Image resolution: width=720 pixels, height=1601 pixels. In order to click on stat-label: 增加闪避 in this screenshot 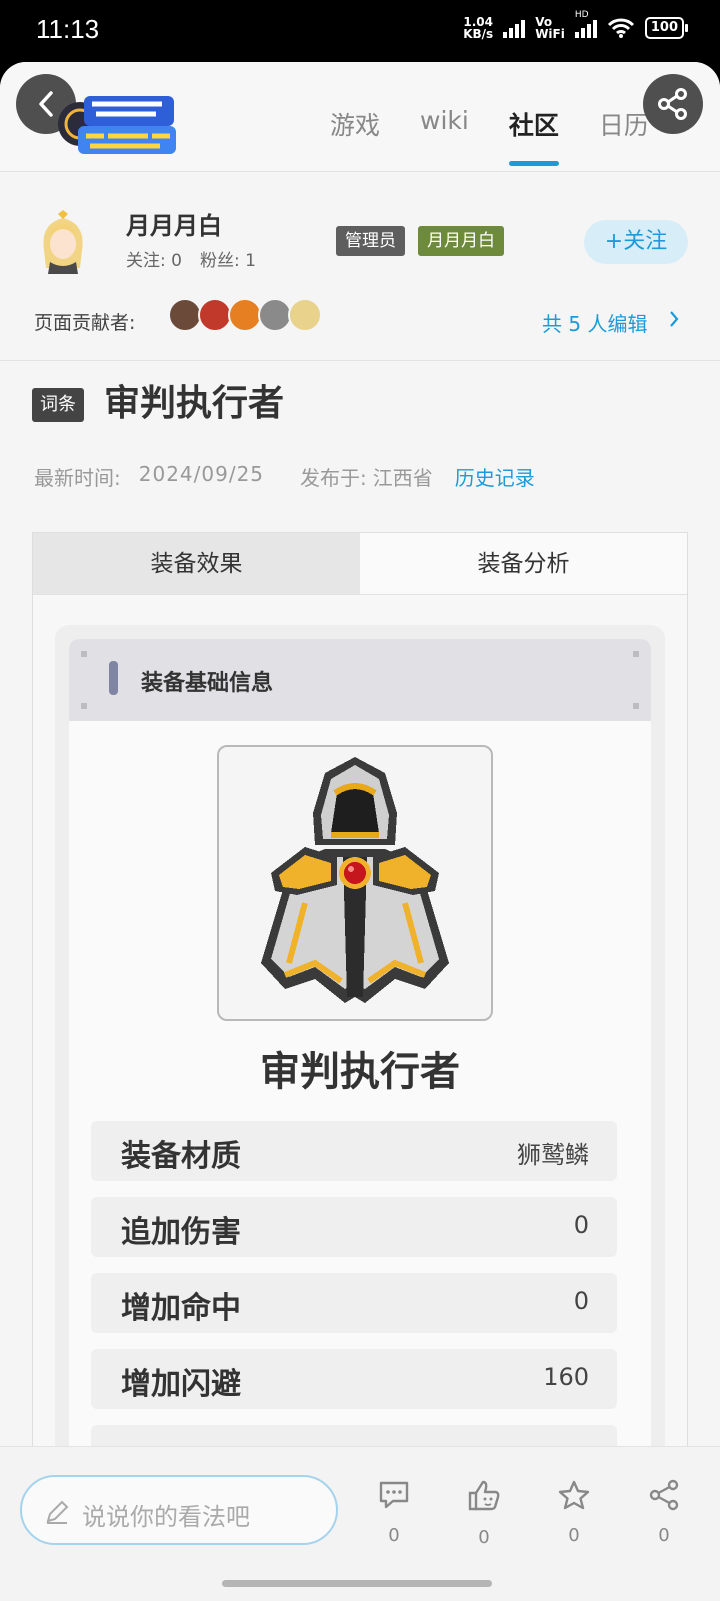, I will do `click(181, 1384)`.